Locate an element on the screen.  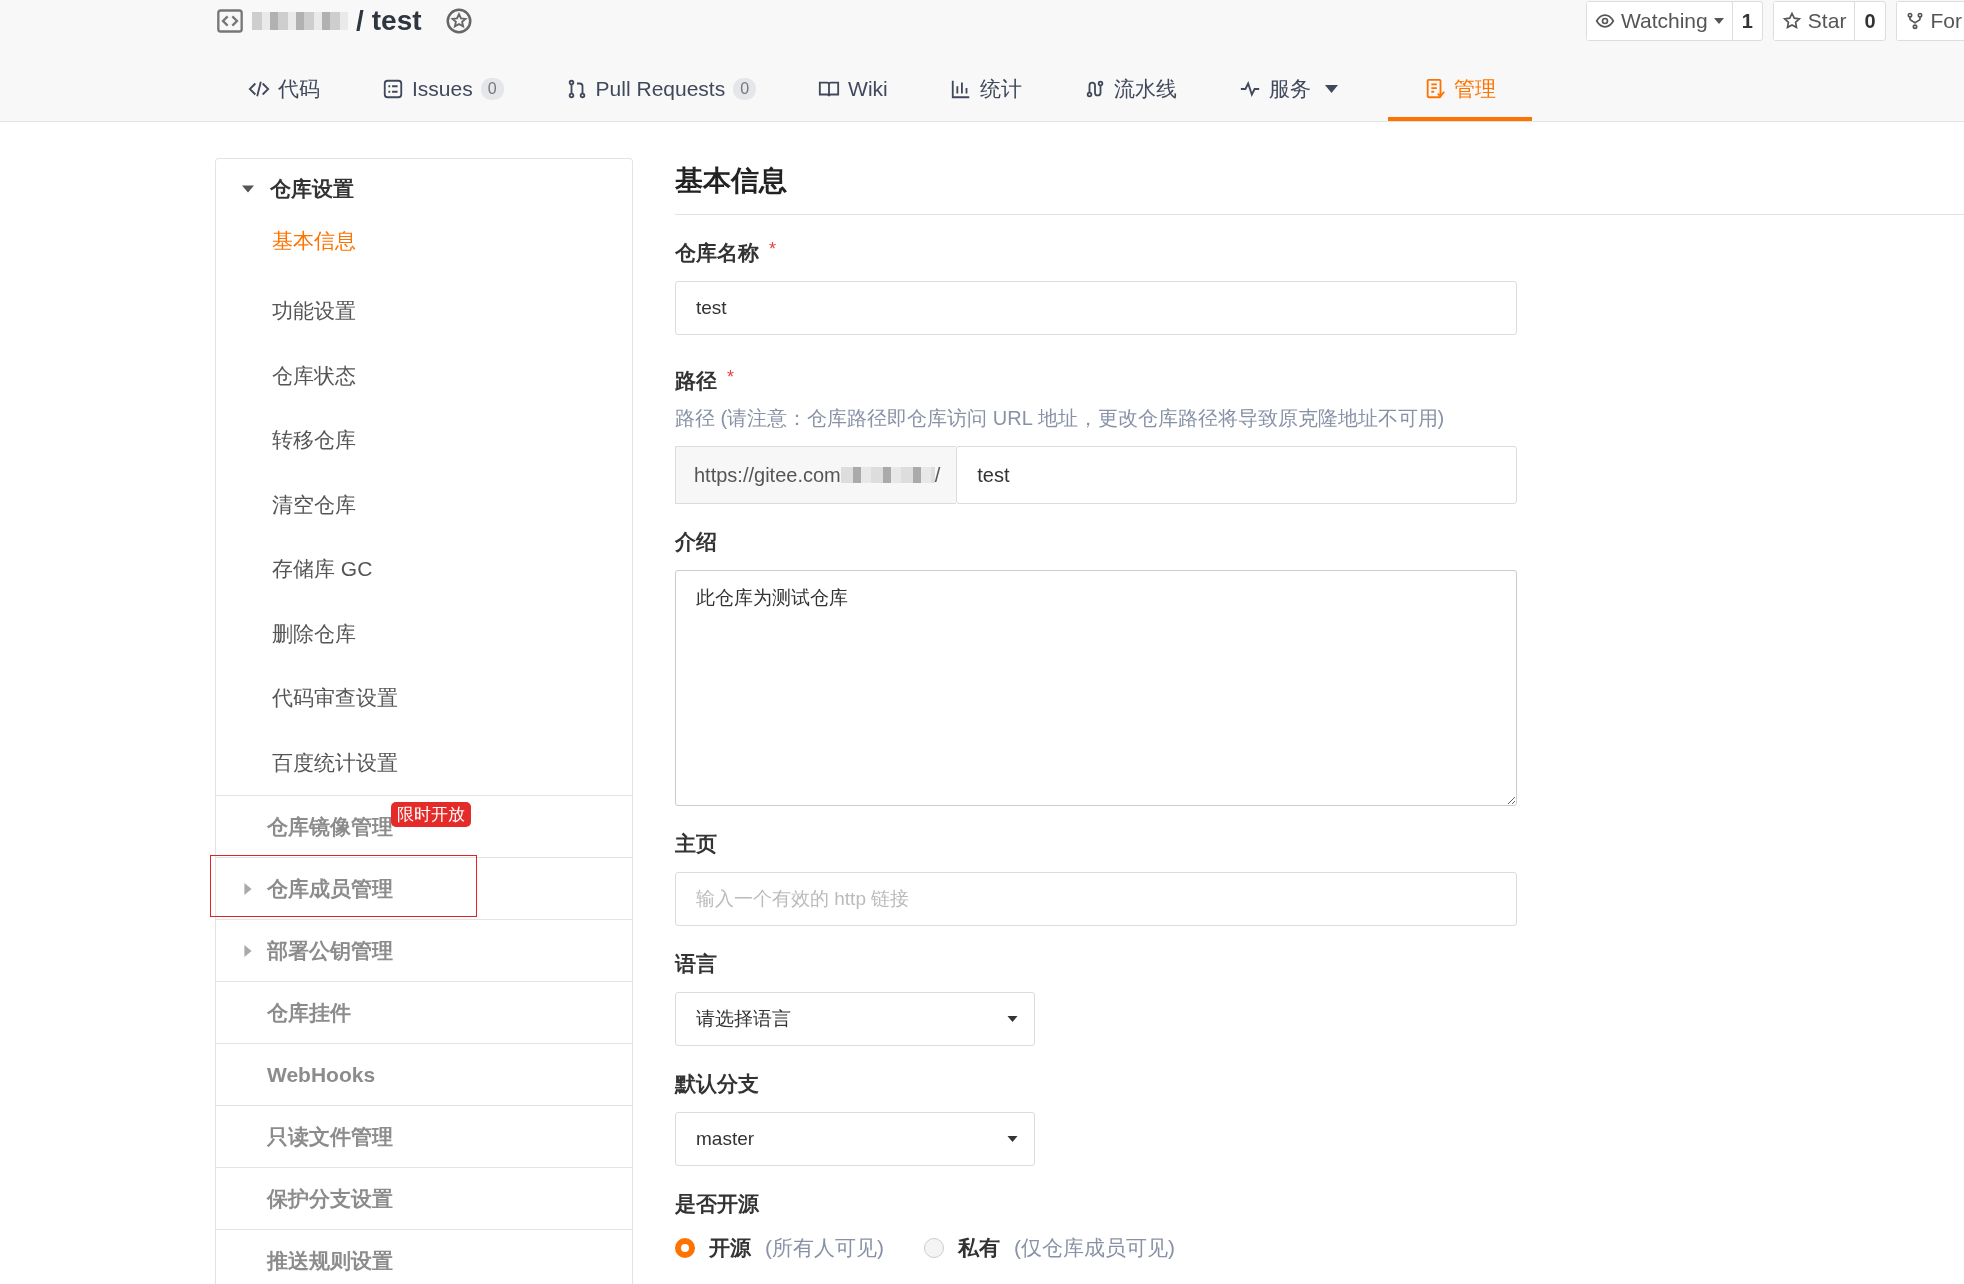
limited-badge: 限时开放 is located at coordinates (431, 814).